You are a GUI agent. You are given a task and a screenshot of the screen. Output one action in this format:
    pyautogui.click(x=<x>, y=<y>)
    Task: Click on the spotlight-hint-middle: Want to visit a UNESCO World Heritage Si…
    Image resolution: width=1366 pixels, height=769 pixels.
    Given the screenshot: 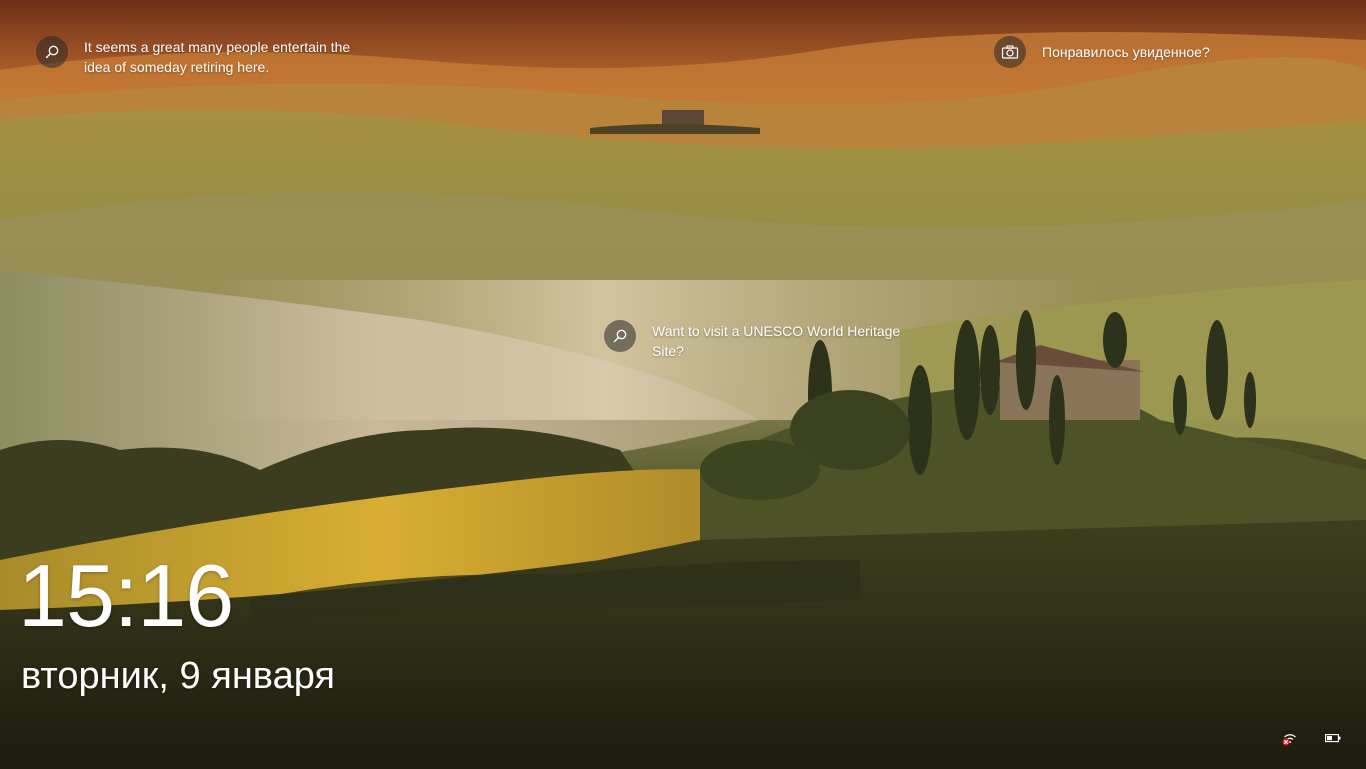 What is the action you would take?
    pyautogui.click(x=769, y=340)
    